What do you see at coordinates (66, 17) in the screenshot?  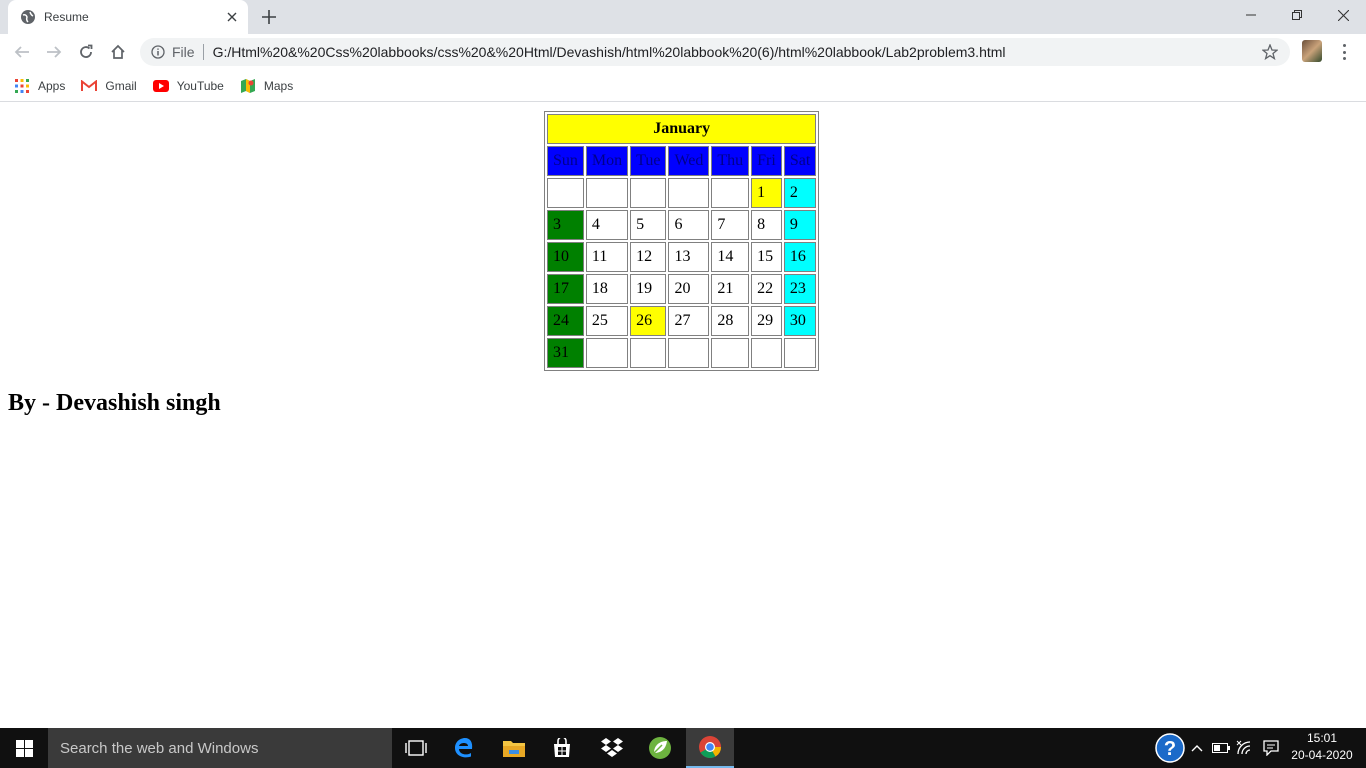 I see `tab-title: Resume` at bounding box center [66, 17].